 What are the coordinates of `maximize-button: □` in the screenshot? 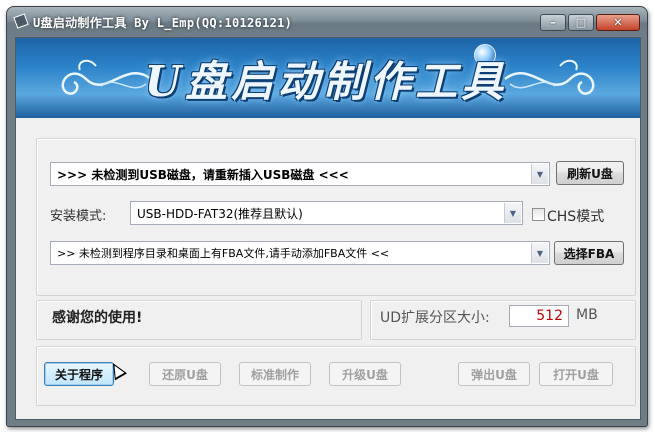 It's located at (581, 22).